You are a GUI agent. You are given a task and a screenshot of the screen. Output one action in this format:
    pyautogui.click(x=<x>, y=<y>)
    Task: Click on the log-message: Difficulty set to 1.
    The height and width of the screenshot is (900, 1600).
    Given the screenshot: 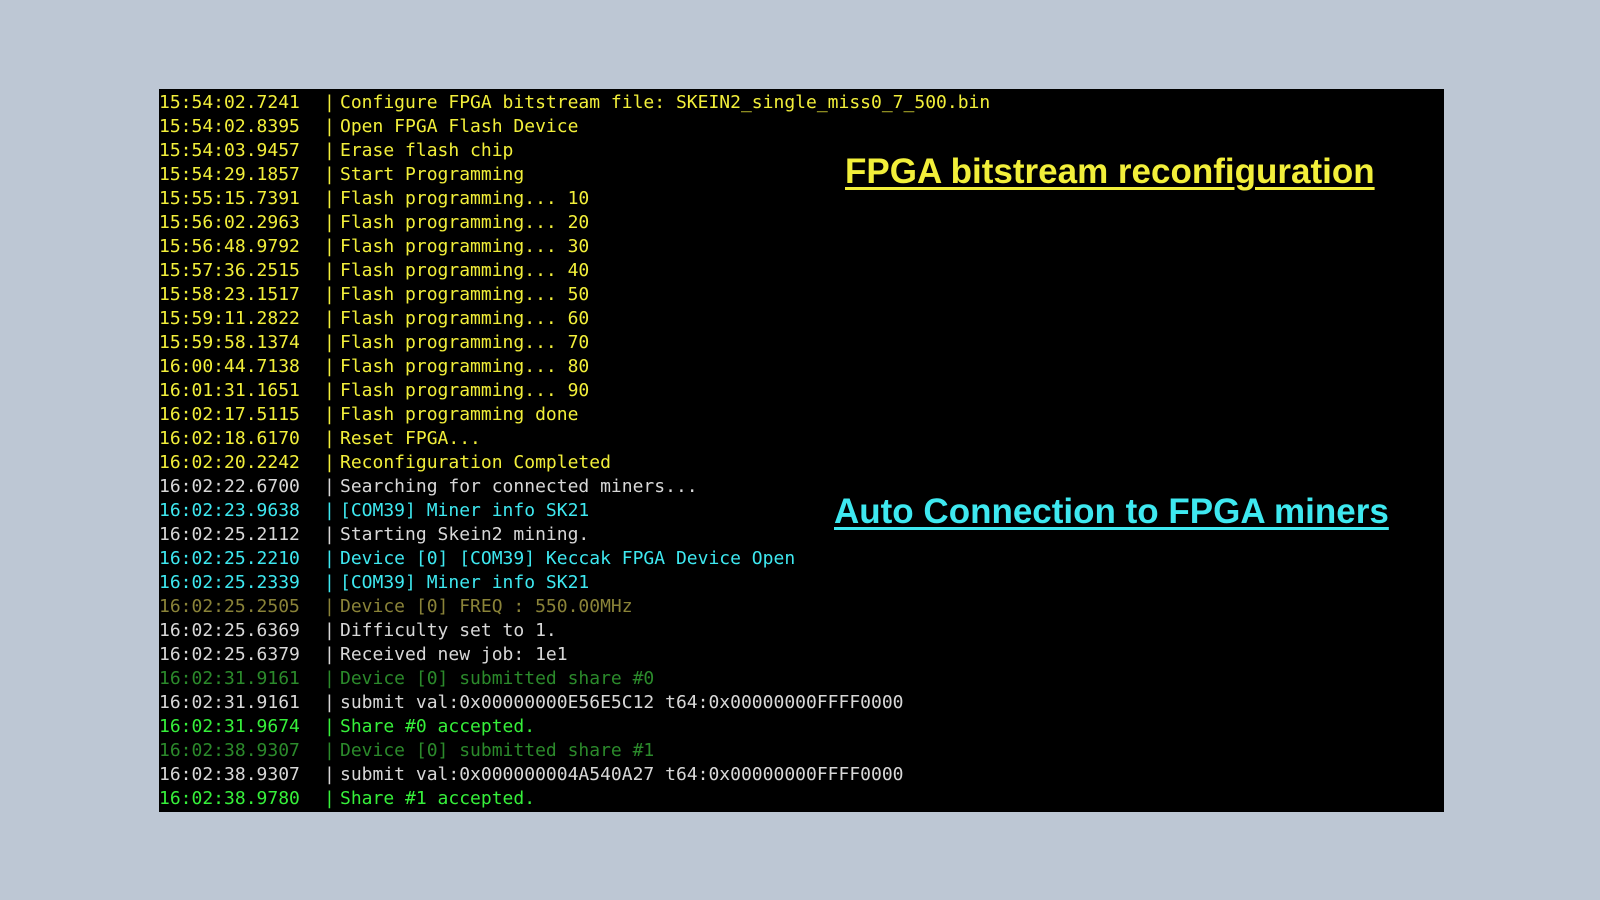 What is the action you would take?
    pyautogui.click(x=448, y=630)
    